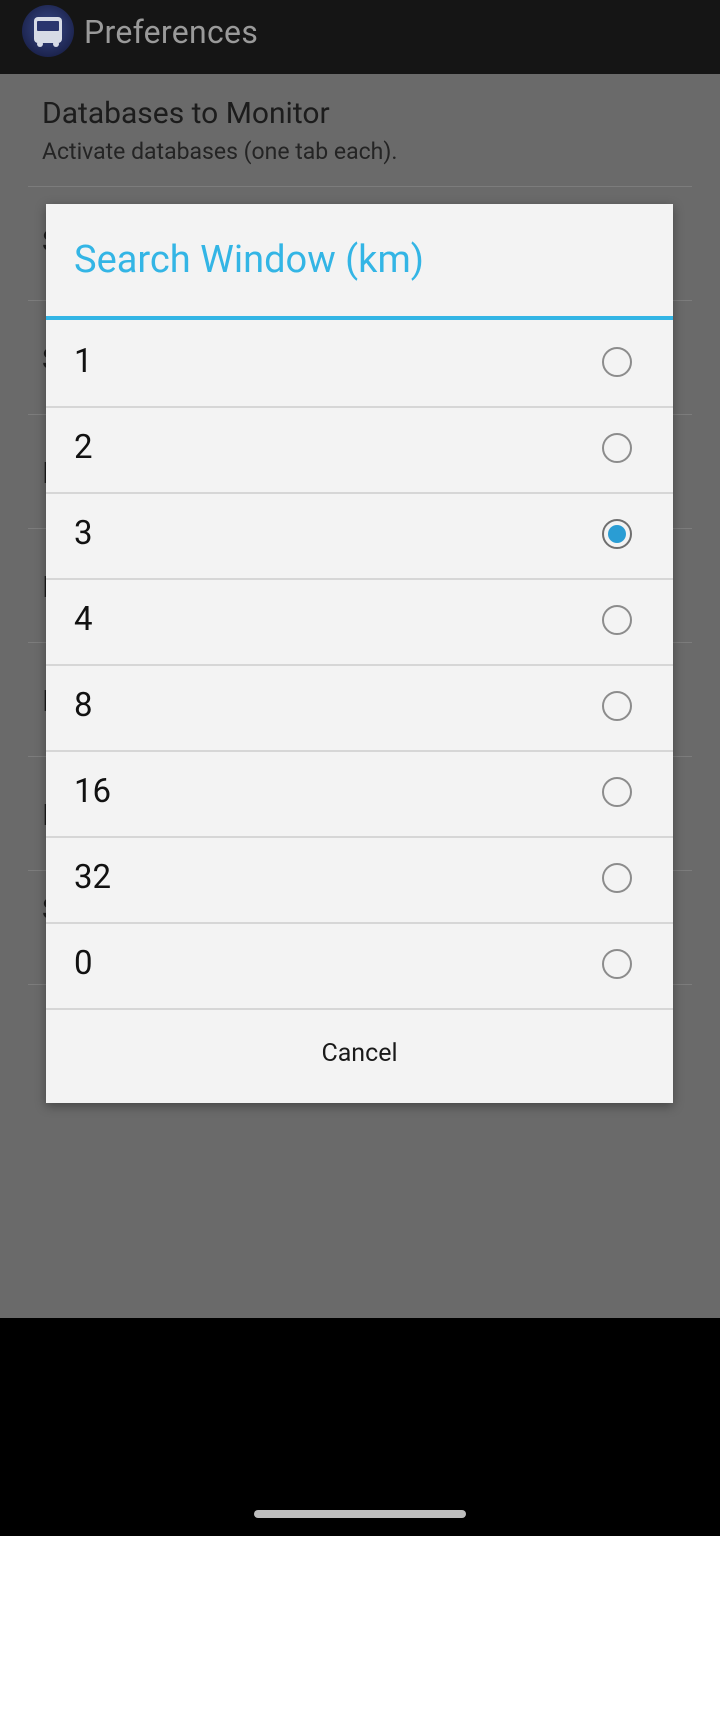 The height and width of the screenshot is (1712, 720). Describe the element at coordinates (249, 260) in the screenshot. I see `dialog-title: Search Window (km)` at that location.